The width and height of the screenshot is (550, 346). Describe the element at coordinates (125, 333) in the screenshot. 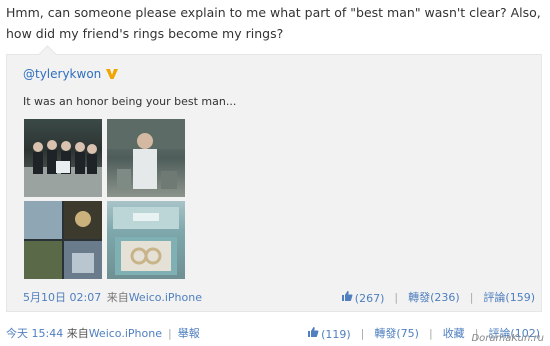

I see `post-source: Weico.iPhone` at that location.